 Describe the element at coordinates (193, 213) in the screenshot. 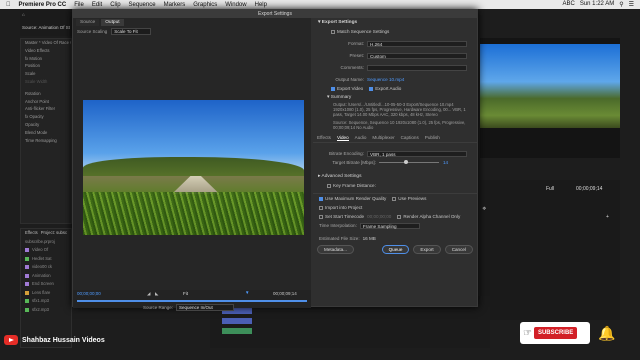

I see `preview-grass` at that location.